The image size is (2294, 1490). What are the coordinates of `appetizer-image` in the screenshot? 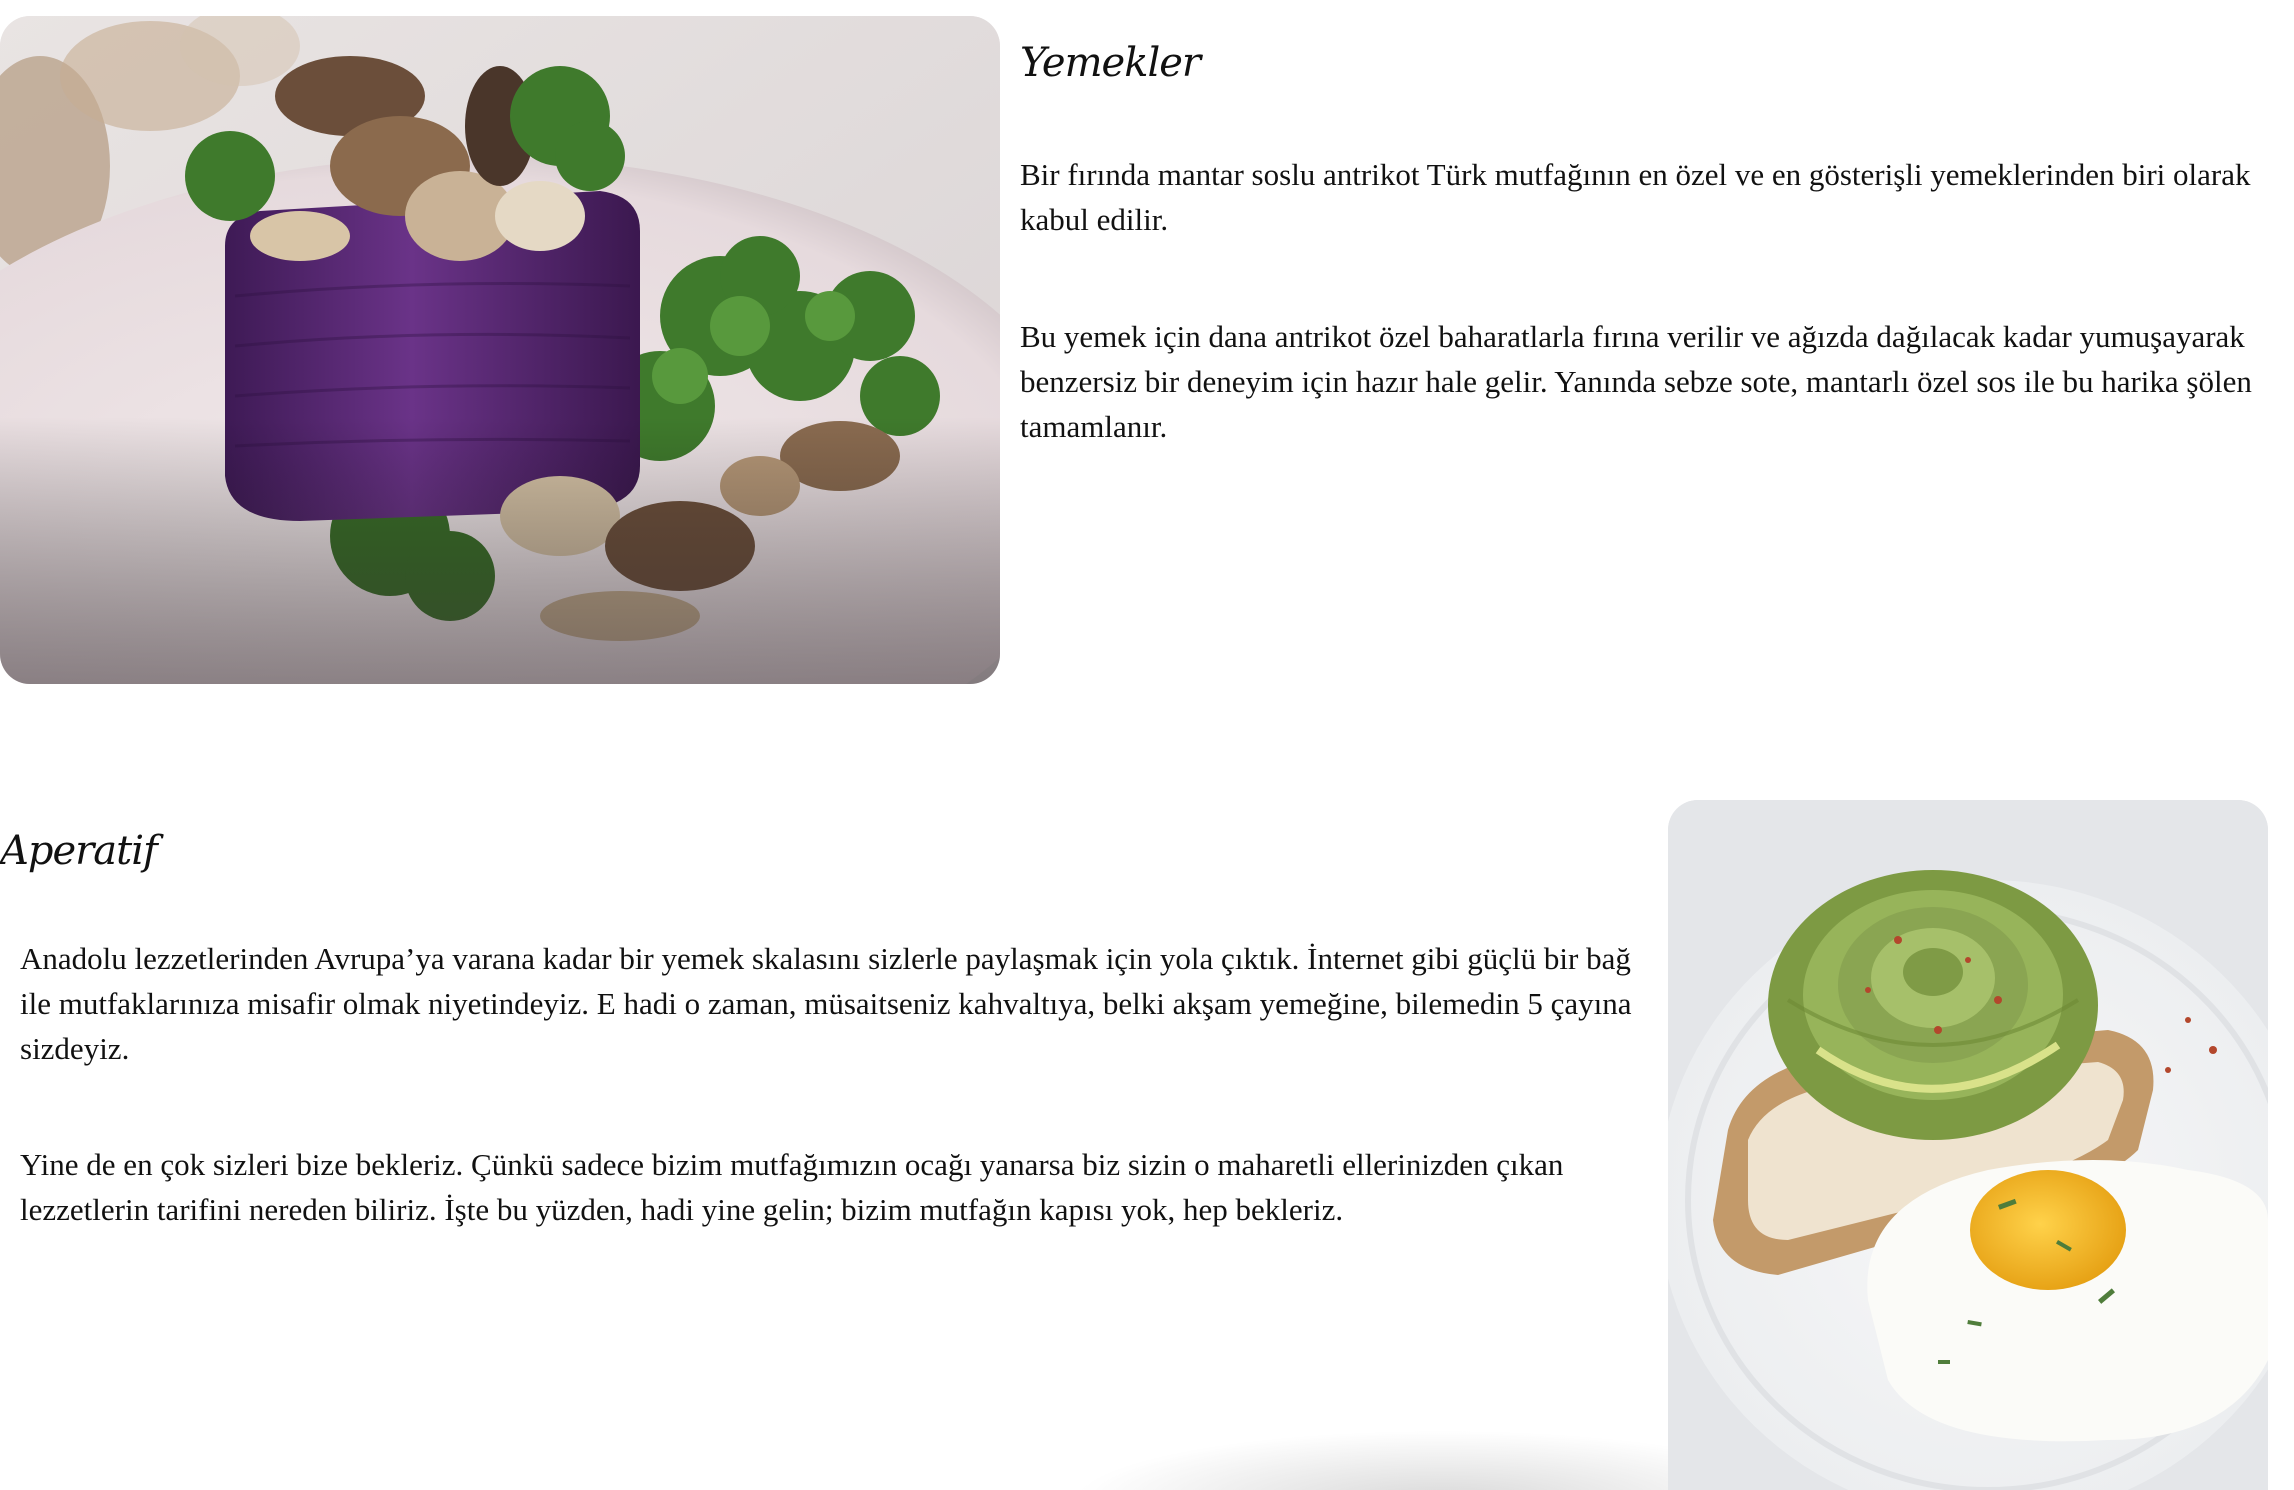 It's located at (1968, 1145).